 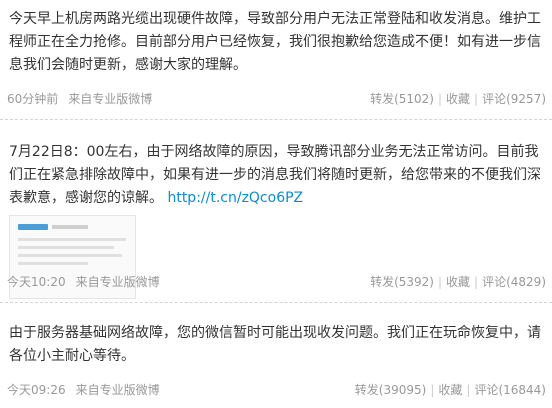 What do you see at coordinates (514, 282) in the screenshot?
I see `comment-button: 评论(4829)` at bounding box center [514, 282].